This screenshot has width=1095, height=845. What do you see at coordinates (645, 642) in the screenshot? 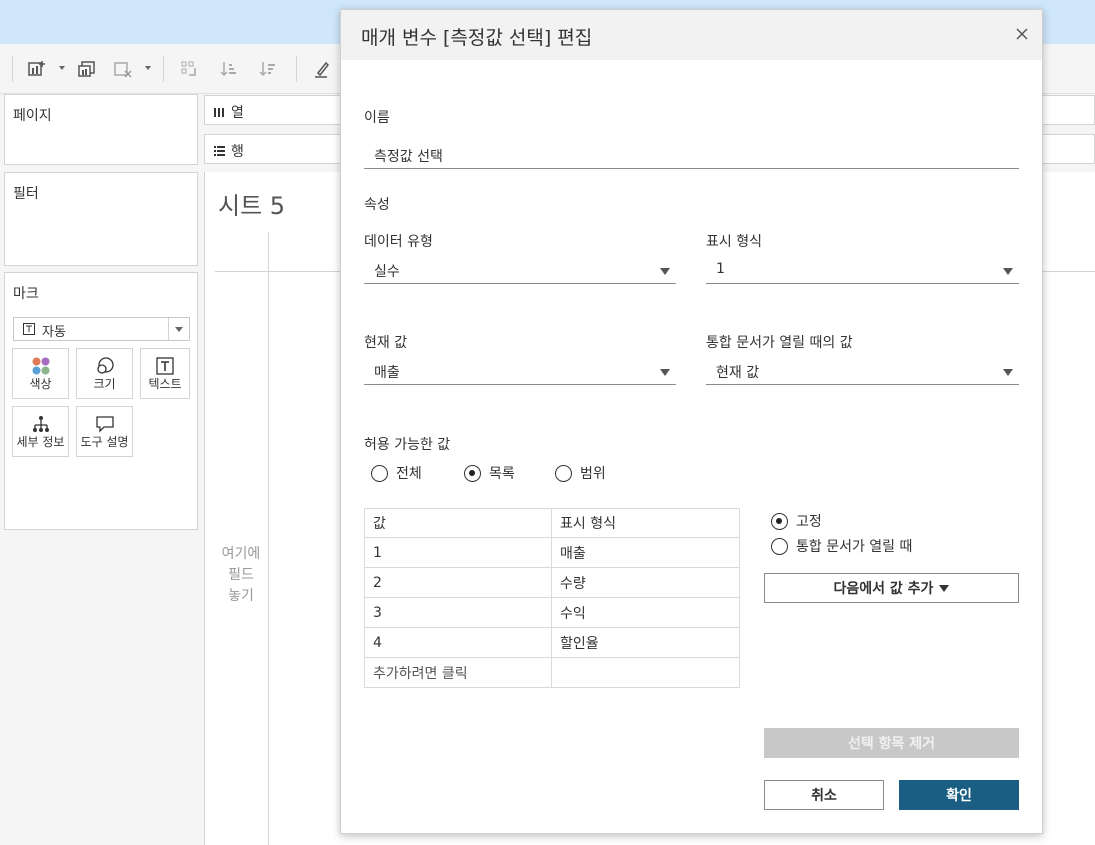
I see `display-as-cell: 할인율` at bounding box center [645, 642].